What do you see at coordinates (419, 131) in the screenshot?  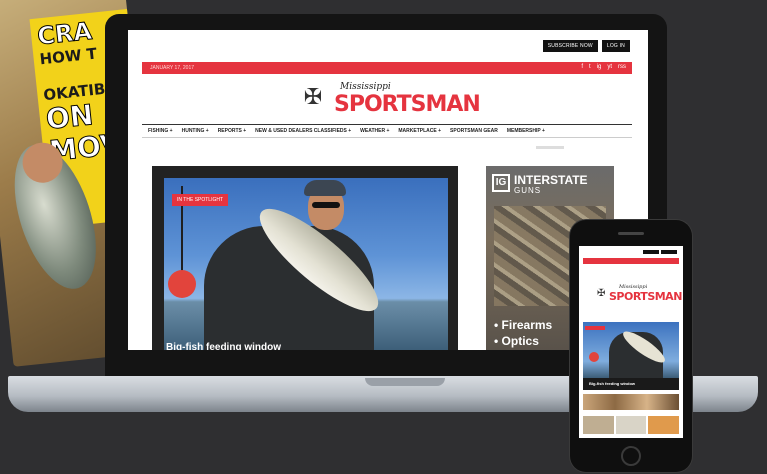 I see `nav-marketplace: MARKETPLACE +` at bounding box center [419, 131].